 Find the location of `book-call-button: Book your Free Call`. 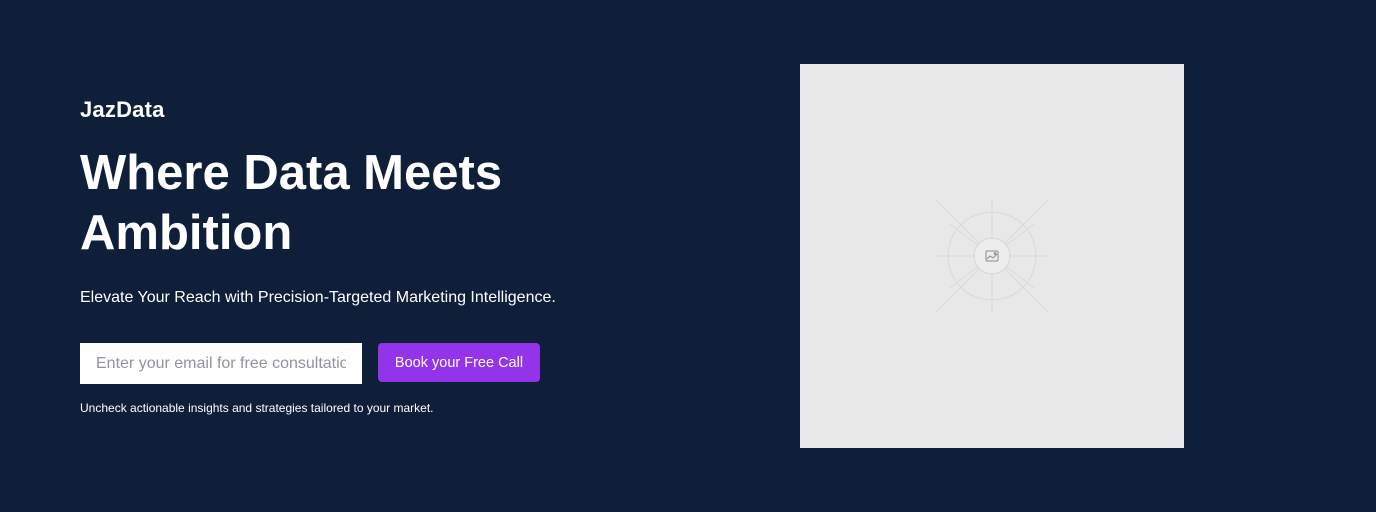

book-call-button: Book your Free Call is located at coordinates (459, 362).